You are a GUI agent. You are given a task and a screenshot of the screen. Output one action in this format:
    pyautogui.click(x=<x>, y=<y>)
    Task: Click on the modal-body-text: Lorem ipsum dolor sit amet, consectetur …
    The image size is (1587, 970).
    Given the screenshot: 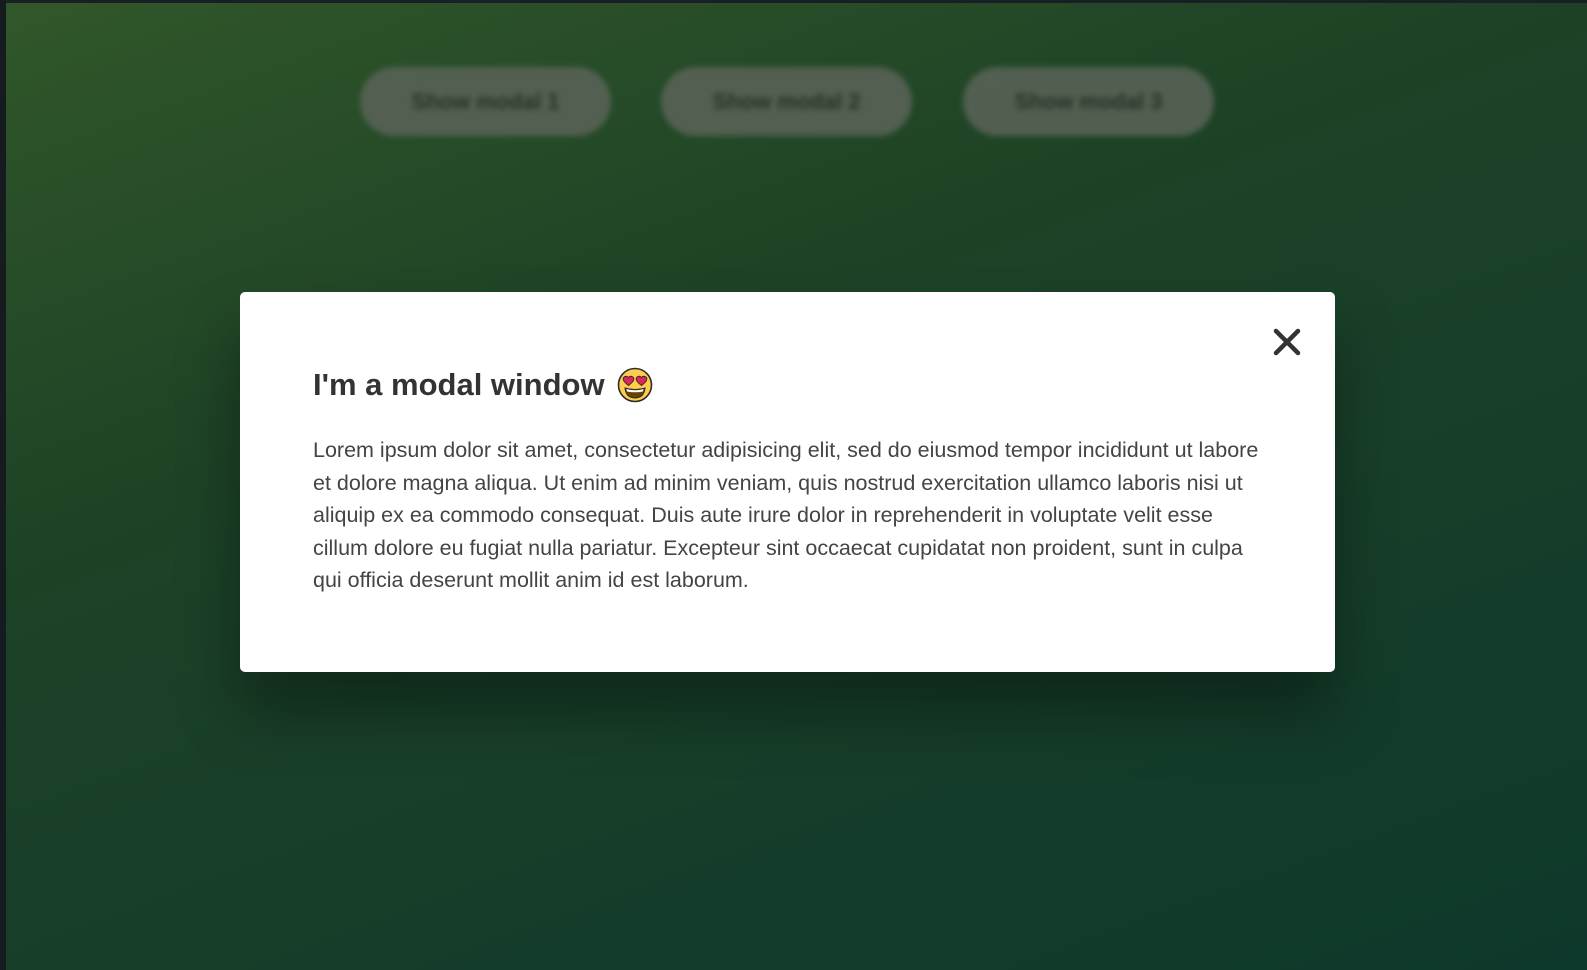 What is the action you would take?
    pyautogui.click(x=786, y=515)
    